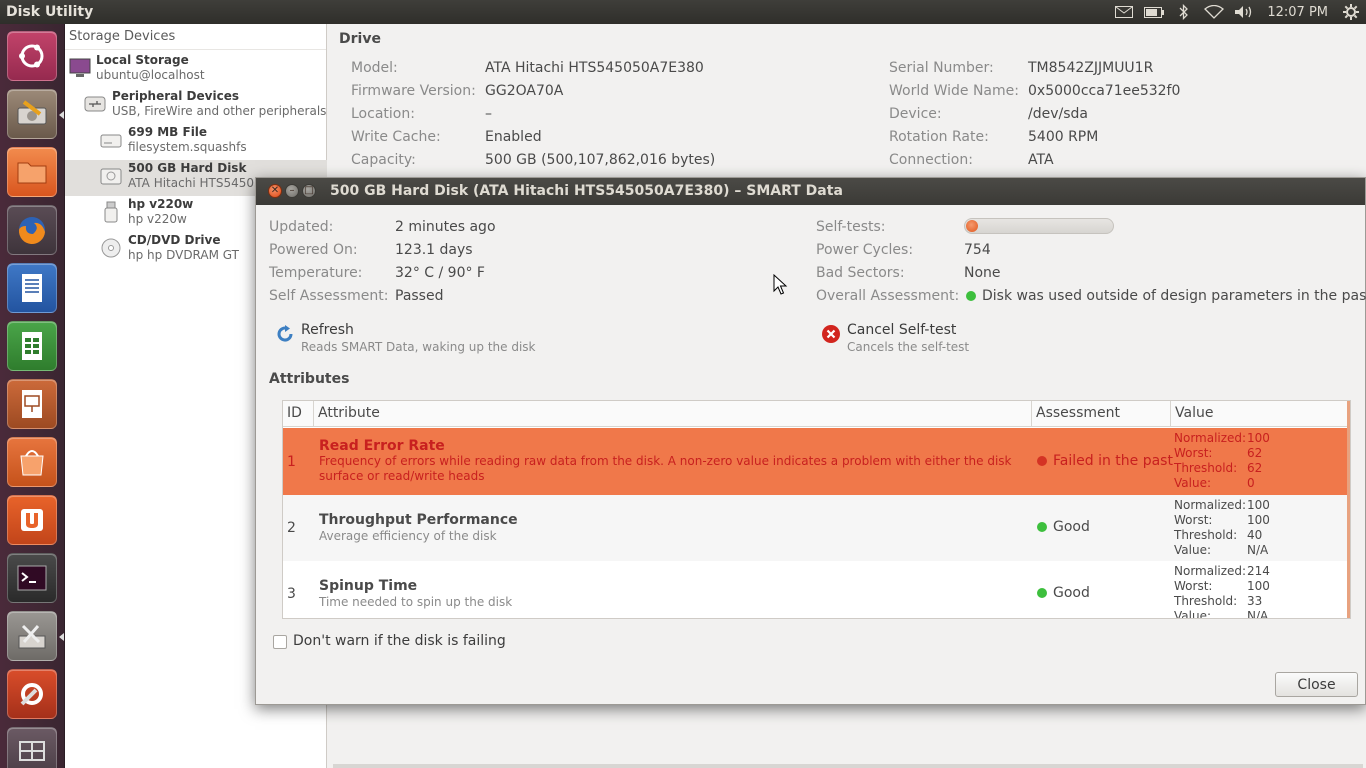 Image resolution: width=1366 pixels, height=768 pixels. What do you see at coordinates (32, 404) in the screenshot?
I see `impress-icon` at bounding box center [32, 404].